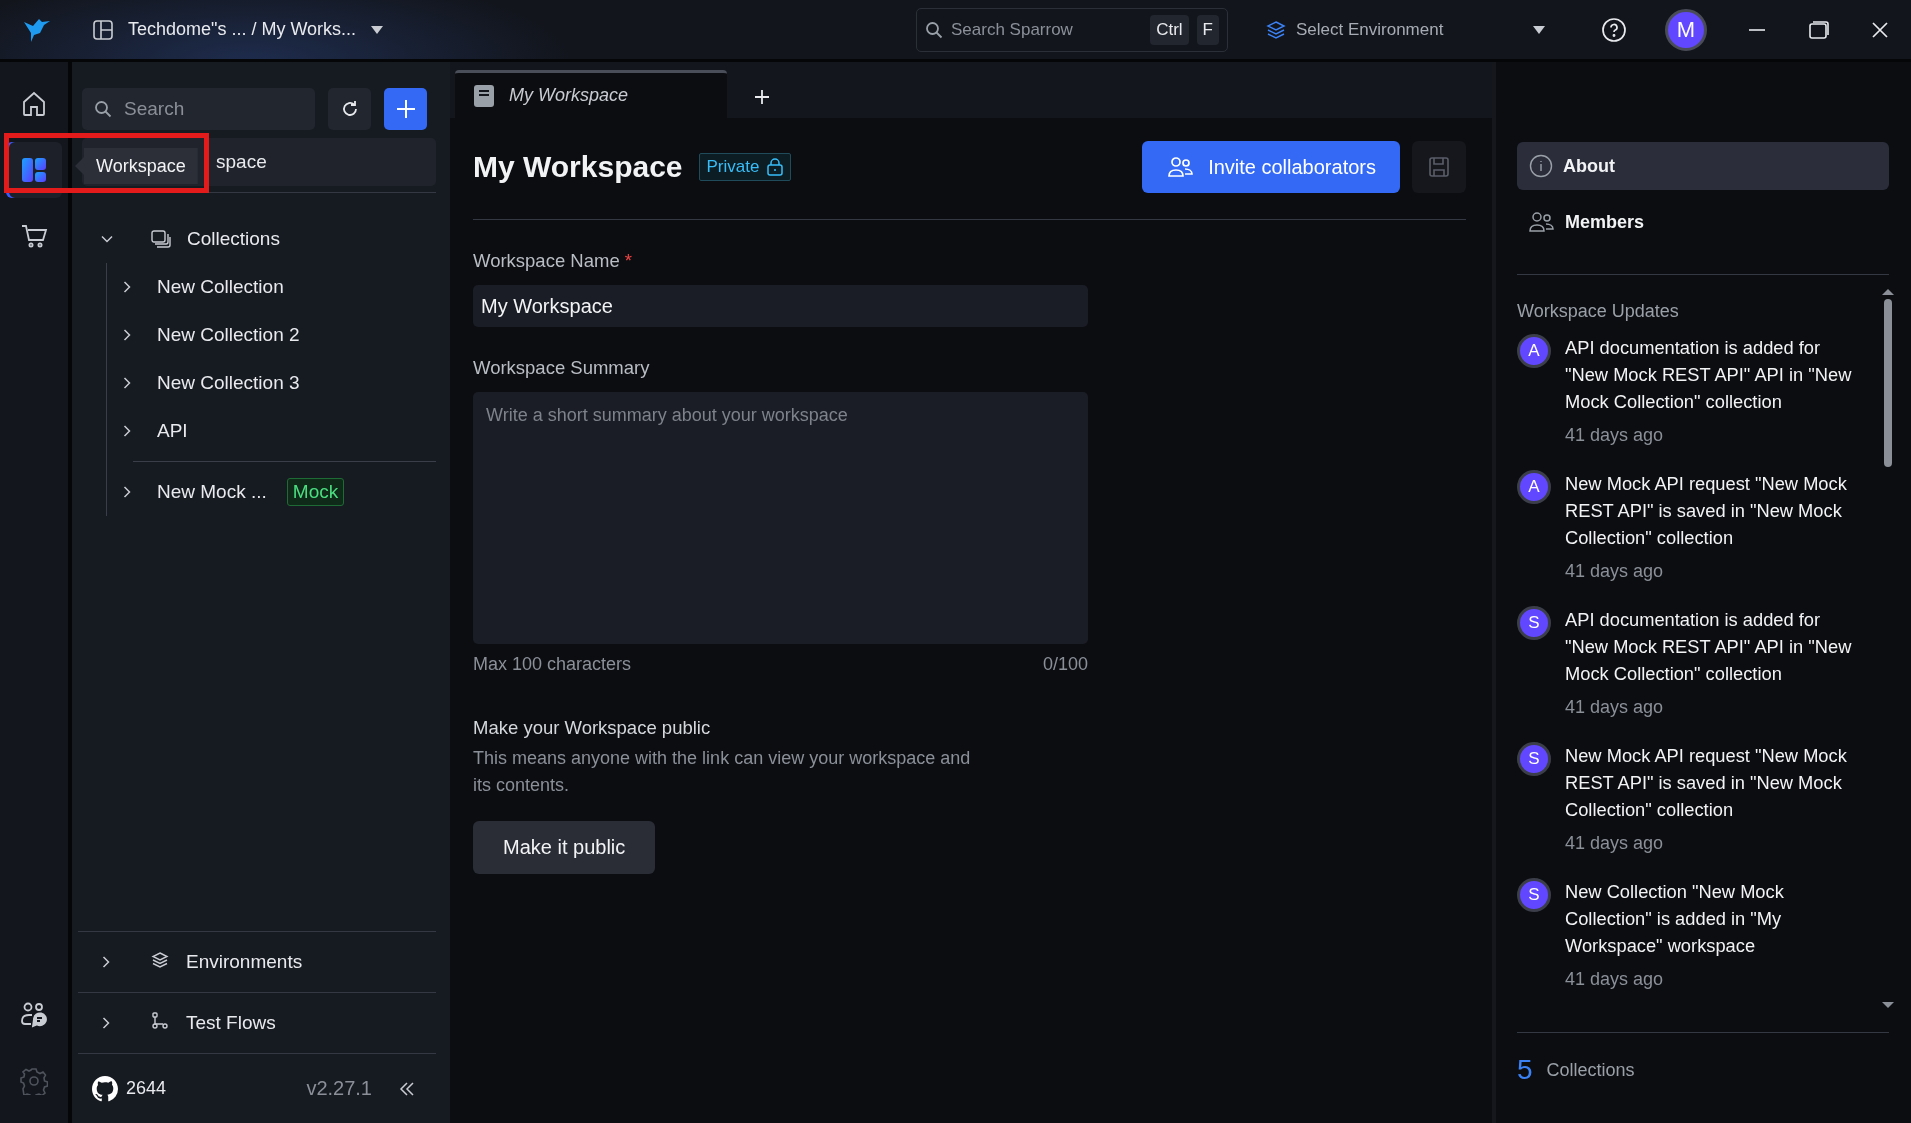 The image size is (1911, 1123). Describe the element at coordinates (1686, 29) in the screenshot. I see `user-avatar: M` at that location.